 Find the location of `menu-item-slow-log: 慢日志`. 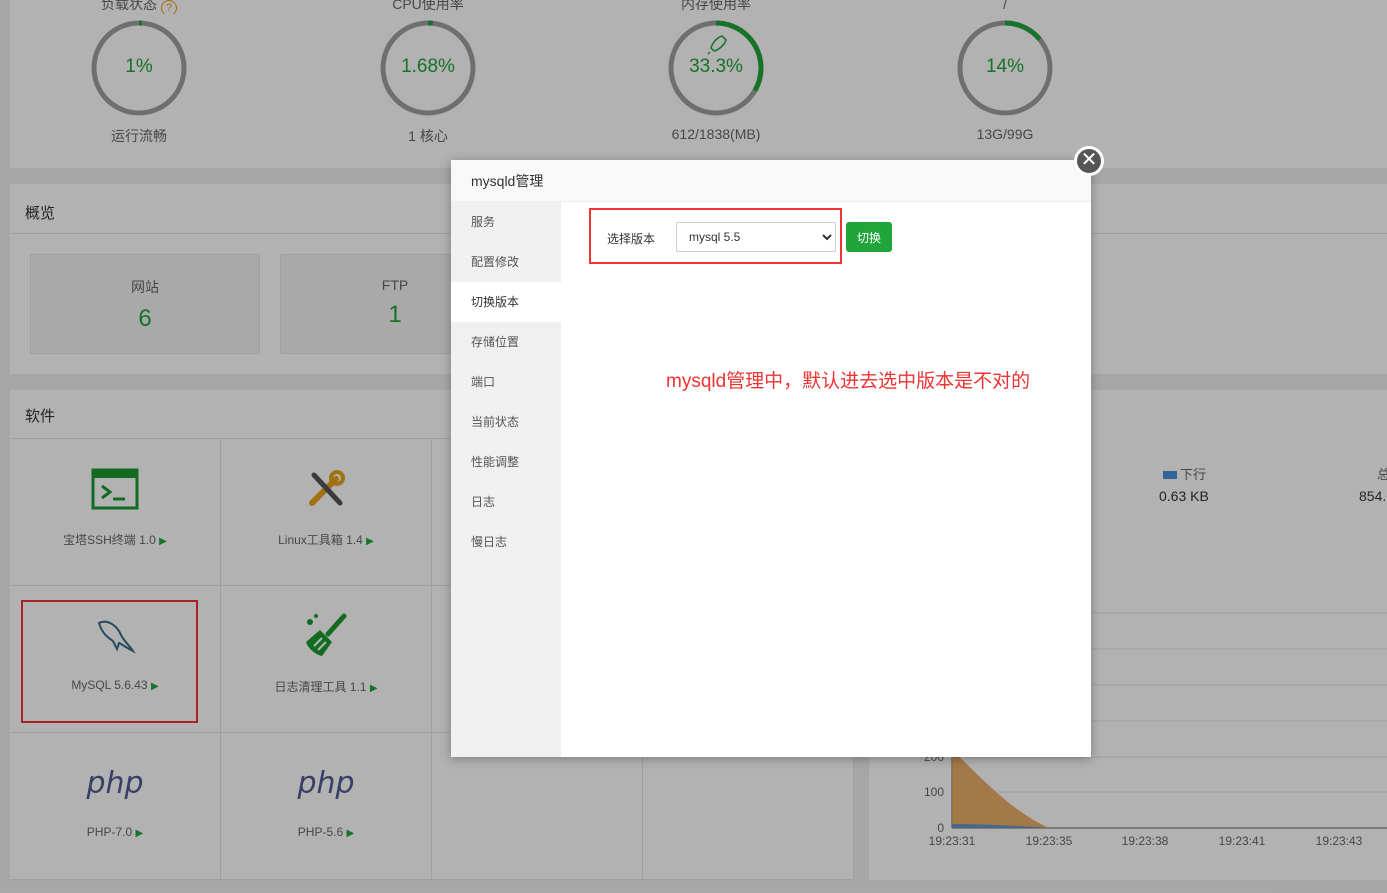

menu-item-slow-log: 慢日志 is located at coordinates (506, 542).